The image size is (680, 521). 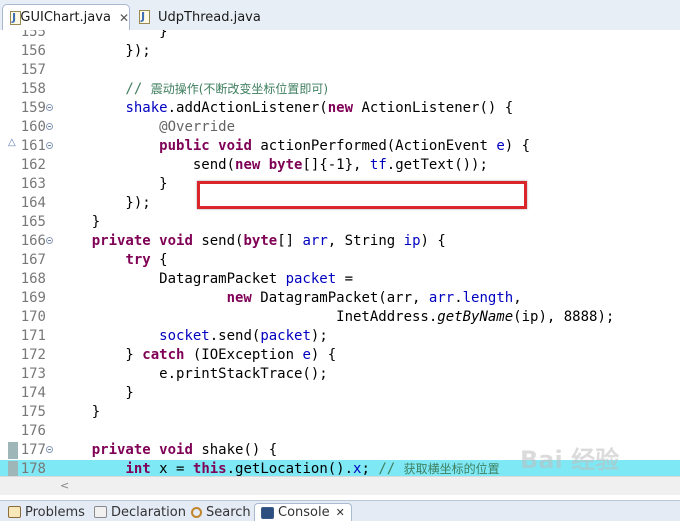 What do you see at coordinates (340, 412) in the screenshot?
I see `code-line: 175 }` at bounding box center [340, 412].